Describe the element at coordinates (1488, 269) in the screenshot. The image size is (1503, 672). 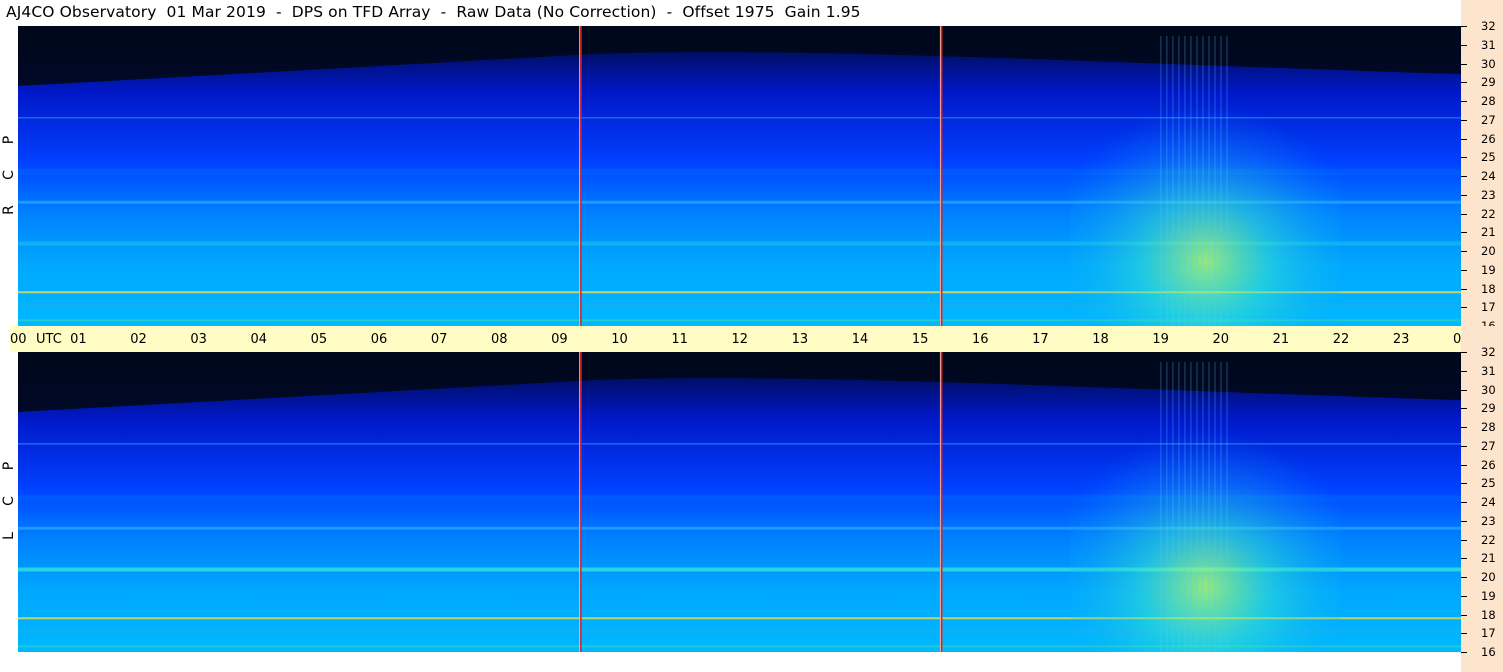
I see `freq-tick-label: 19` at that location.